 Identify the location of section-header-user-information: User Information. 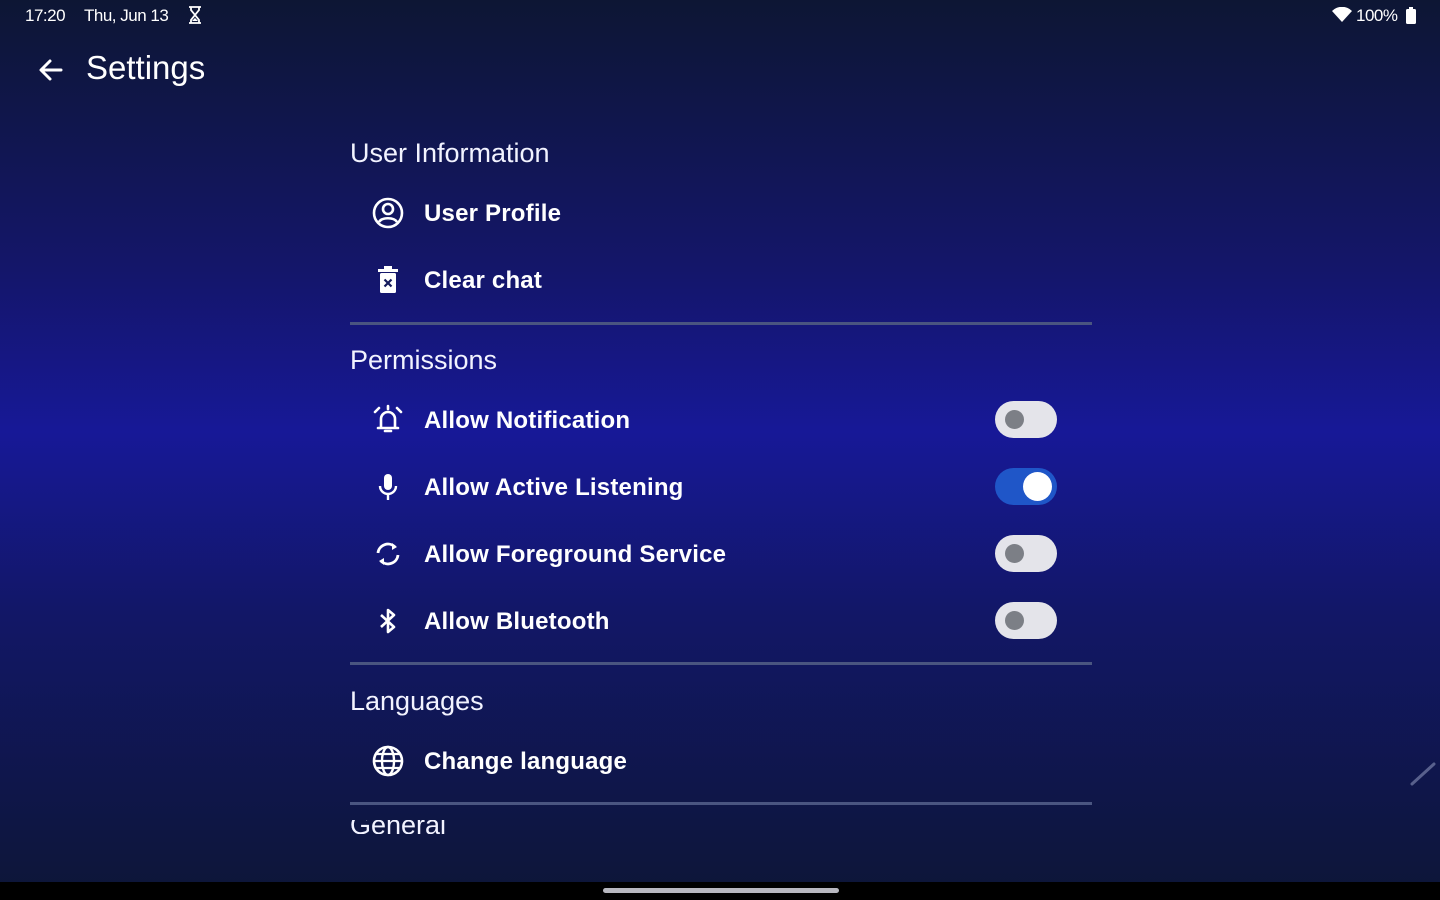
(450, 153).